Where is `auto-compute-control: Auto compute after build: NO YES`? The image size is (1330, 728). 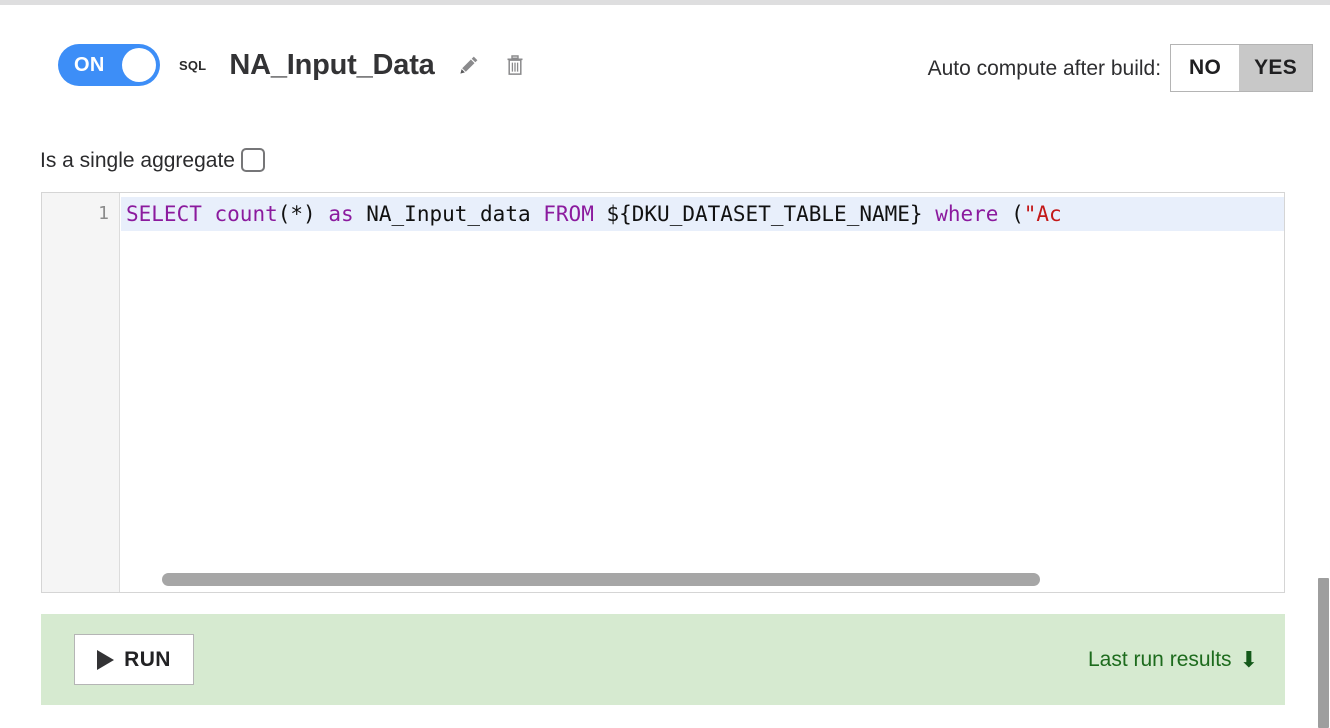
auto-compute-control: Auto compute after build: NO YES is located at coordinates (1120, 68).